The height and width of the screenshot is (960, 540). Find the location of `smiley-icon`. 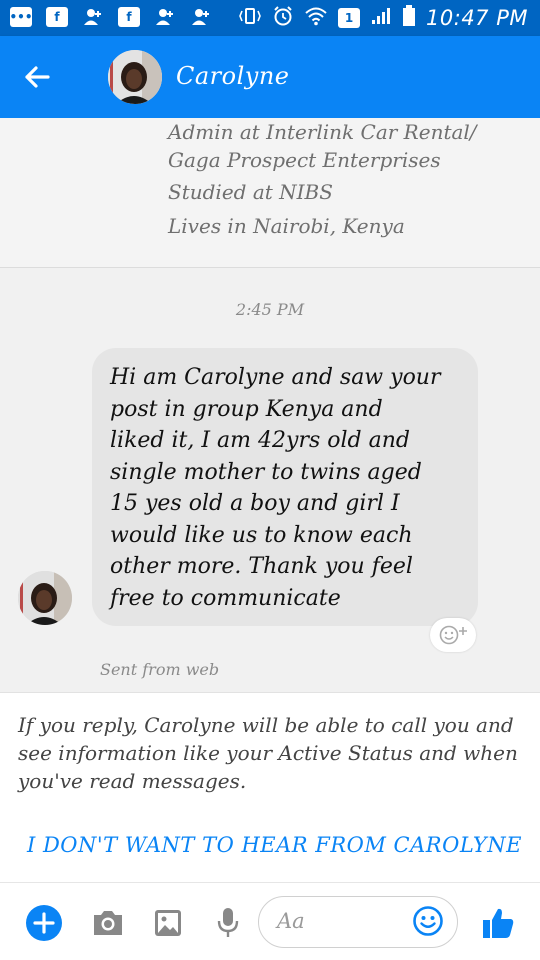

smiley-icon is located at coordinates (428, 921).